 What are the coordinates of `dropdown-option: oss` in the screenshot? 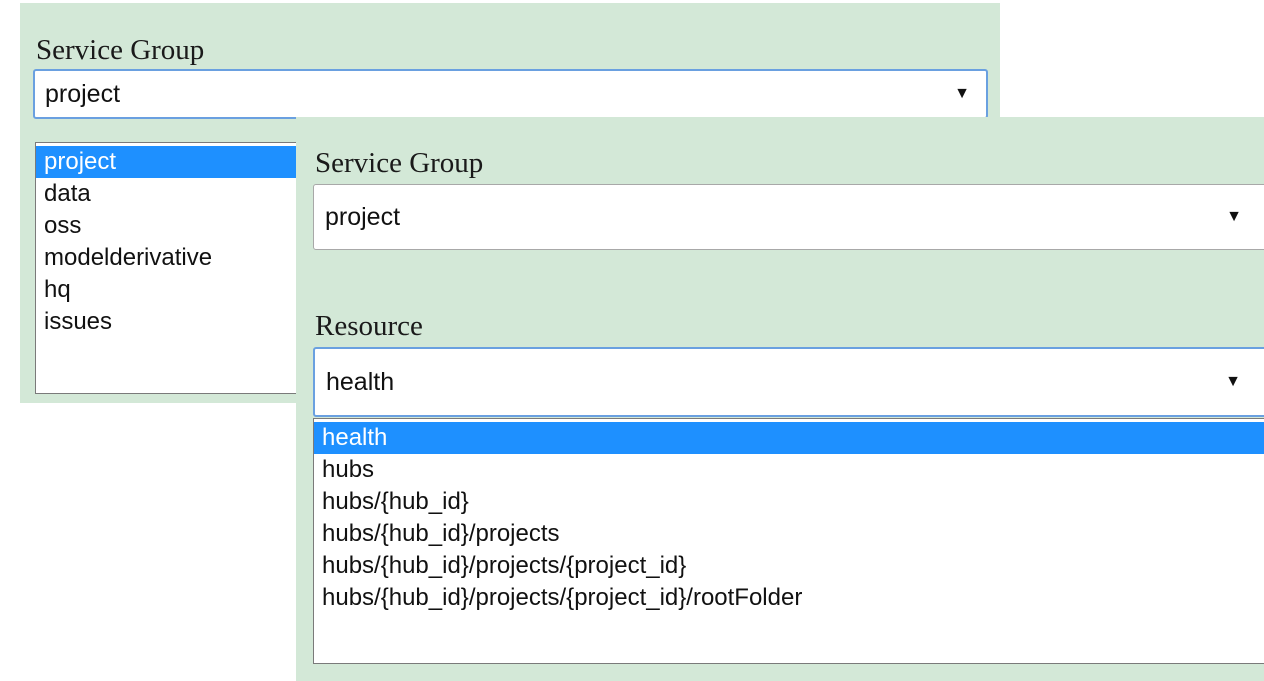 It's located at (170, 226).